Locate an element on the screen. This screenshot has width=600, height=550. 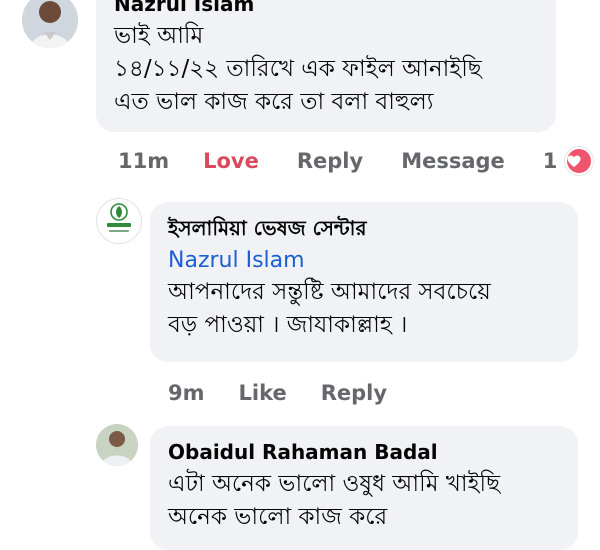
heart-icon is located at coordinates (578, 161).